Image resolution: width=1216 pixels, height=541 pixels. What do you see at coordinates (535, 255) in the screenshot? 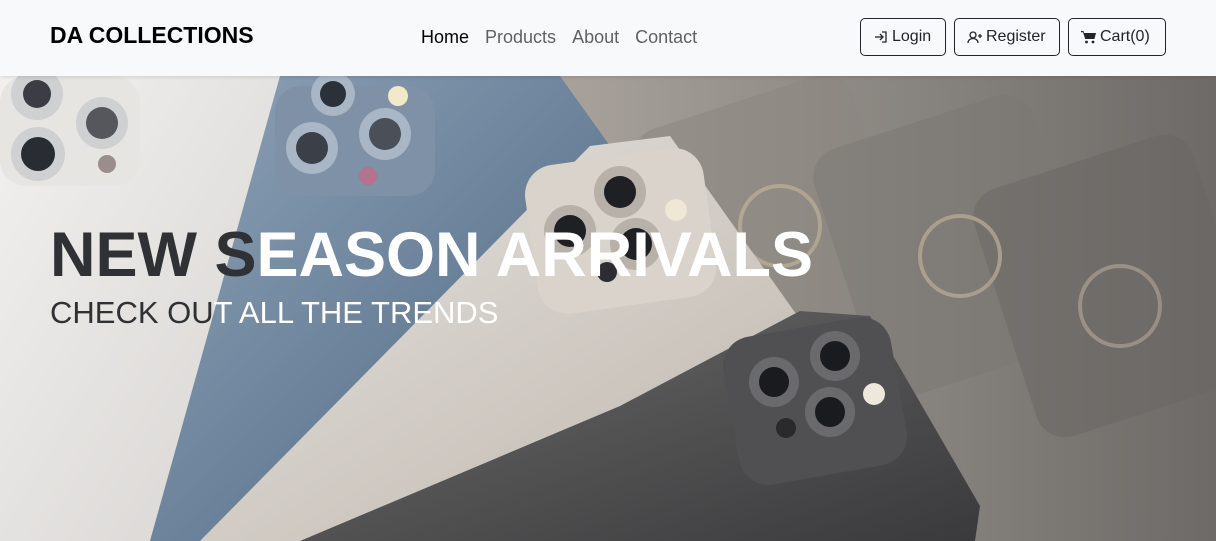
I see `hero-title-part-2: EASON ARRIVALS` at bounding box center [535, 255].